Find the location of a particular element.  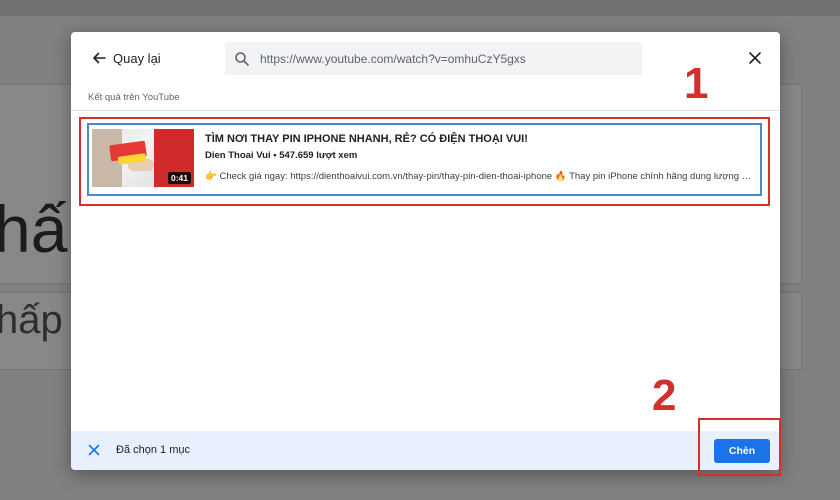

dialog-header: Quay lại is located at coordinates (425, 58).